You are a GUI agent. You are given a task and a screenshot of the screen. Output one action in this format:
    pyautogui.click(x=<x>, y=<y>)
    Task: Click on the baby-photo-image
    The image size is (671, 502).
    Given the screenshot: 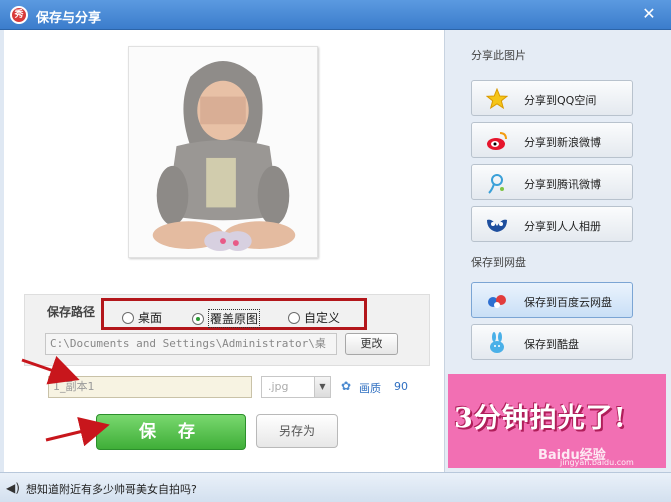 What is the action you would take?
    pyautogui.click(x=223, y=152)
    